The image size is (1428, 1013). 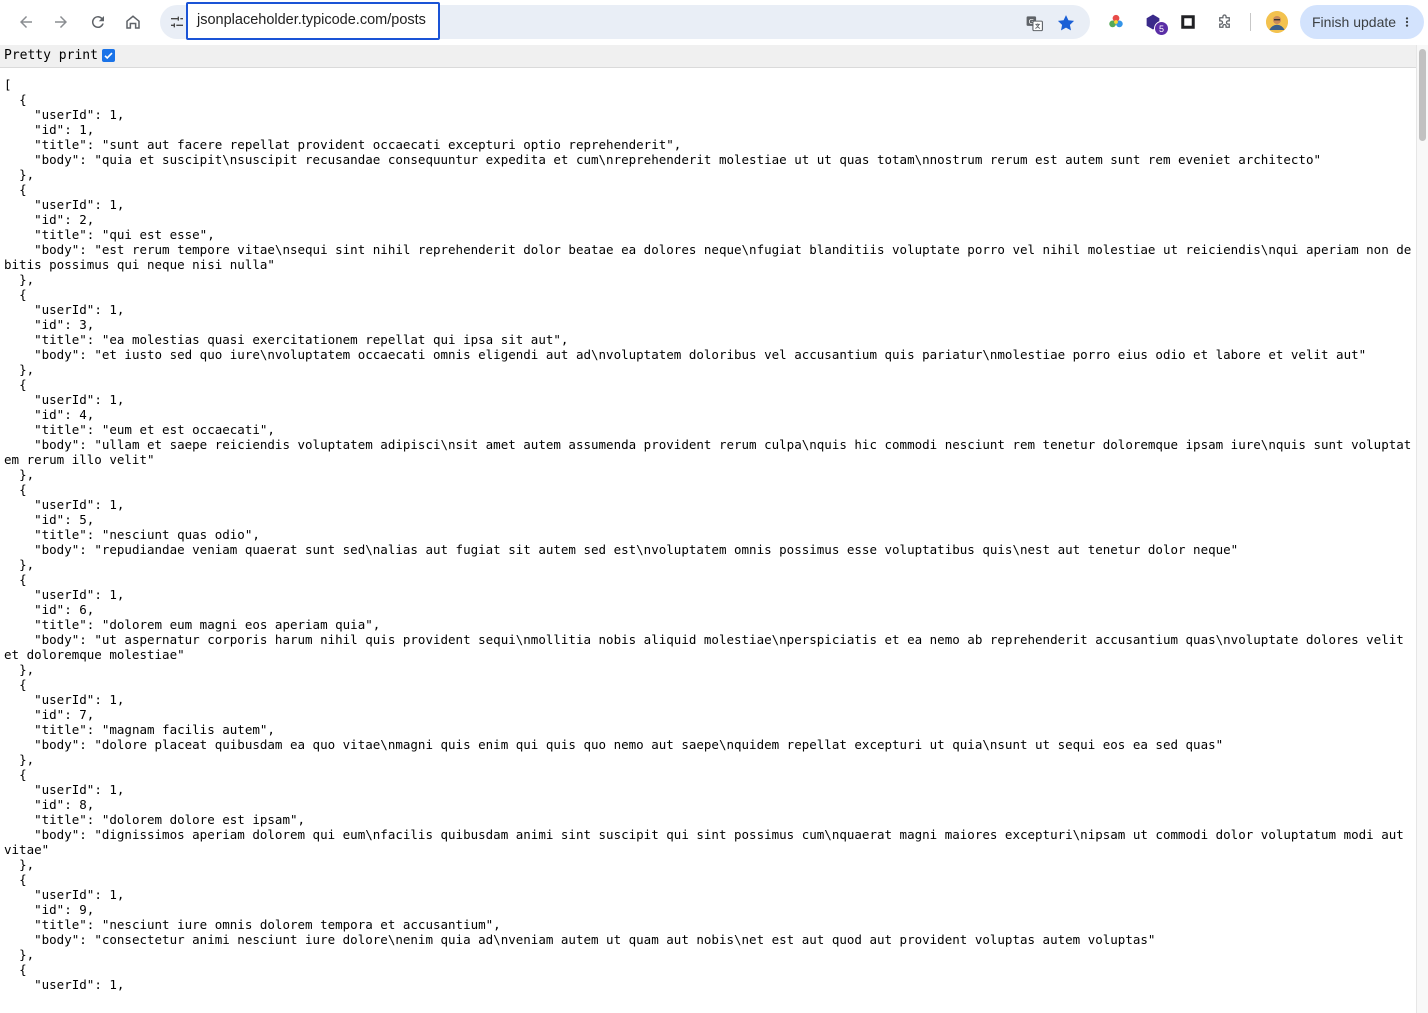 What do you see at coordinates (1161, 28) in the screenshot?
I see `extension-badge: 5` at bounding box center [1161, 28].